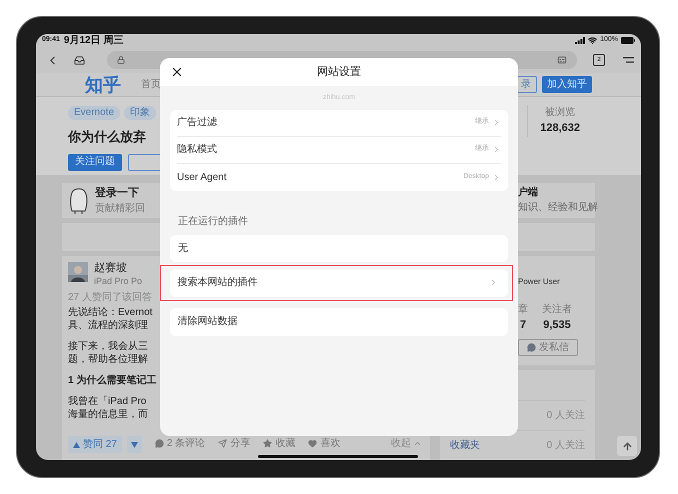 The height and width of the screenshot is (494, 678). What do you see at coordinates (197, 149) in the screenshot?
I see `setting-label: 隐私模式` at bounding box center [197, 149].